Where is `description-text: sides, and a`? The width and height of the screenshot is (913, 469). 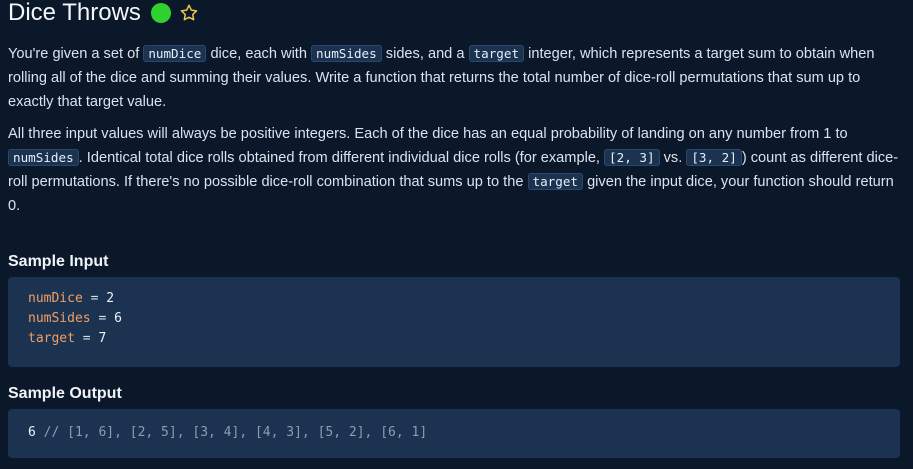 description-text: sides, and a is located at coordinates (425, 54).